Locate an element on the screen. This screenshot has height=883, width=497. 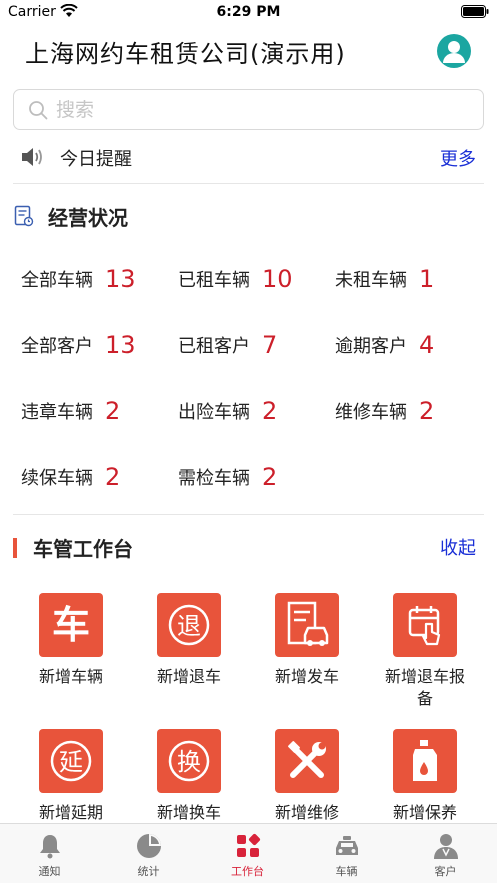
stat-unrented-vehicles: 未租车辆 1 is located at coordinates (384, 283).